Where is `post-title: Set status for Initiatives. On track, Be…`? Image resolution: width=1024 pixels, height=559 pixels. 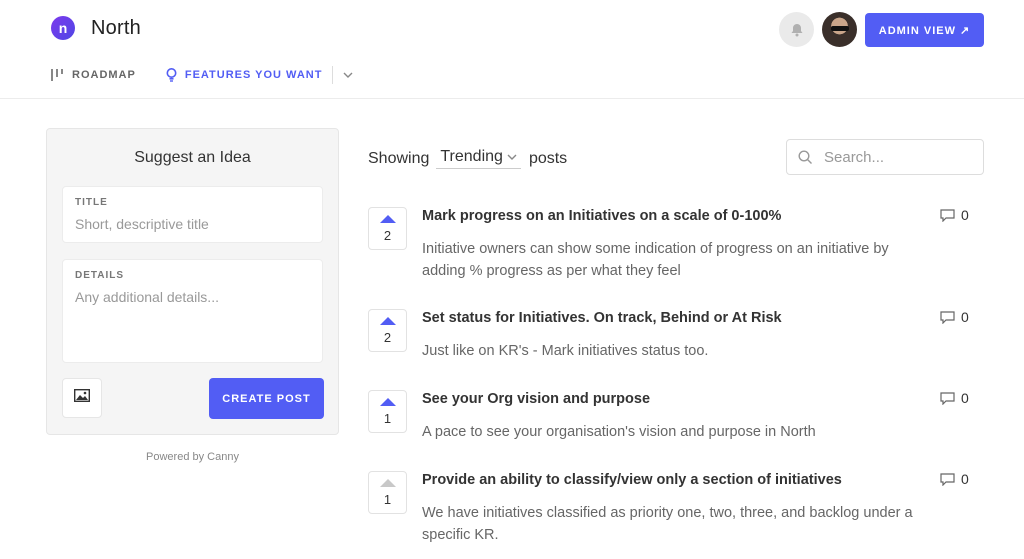 post-title: Set status for Initiatives. On track, Be… is located at coordinates (602, 318).